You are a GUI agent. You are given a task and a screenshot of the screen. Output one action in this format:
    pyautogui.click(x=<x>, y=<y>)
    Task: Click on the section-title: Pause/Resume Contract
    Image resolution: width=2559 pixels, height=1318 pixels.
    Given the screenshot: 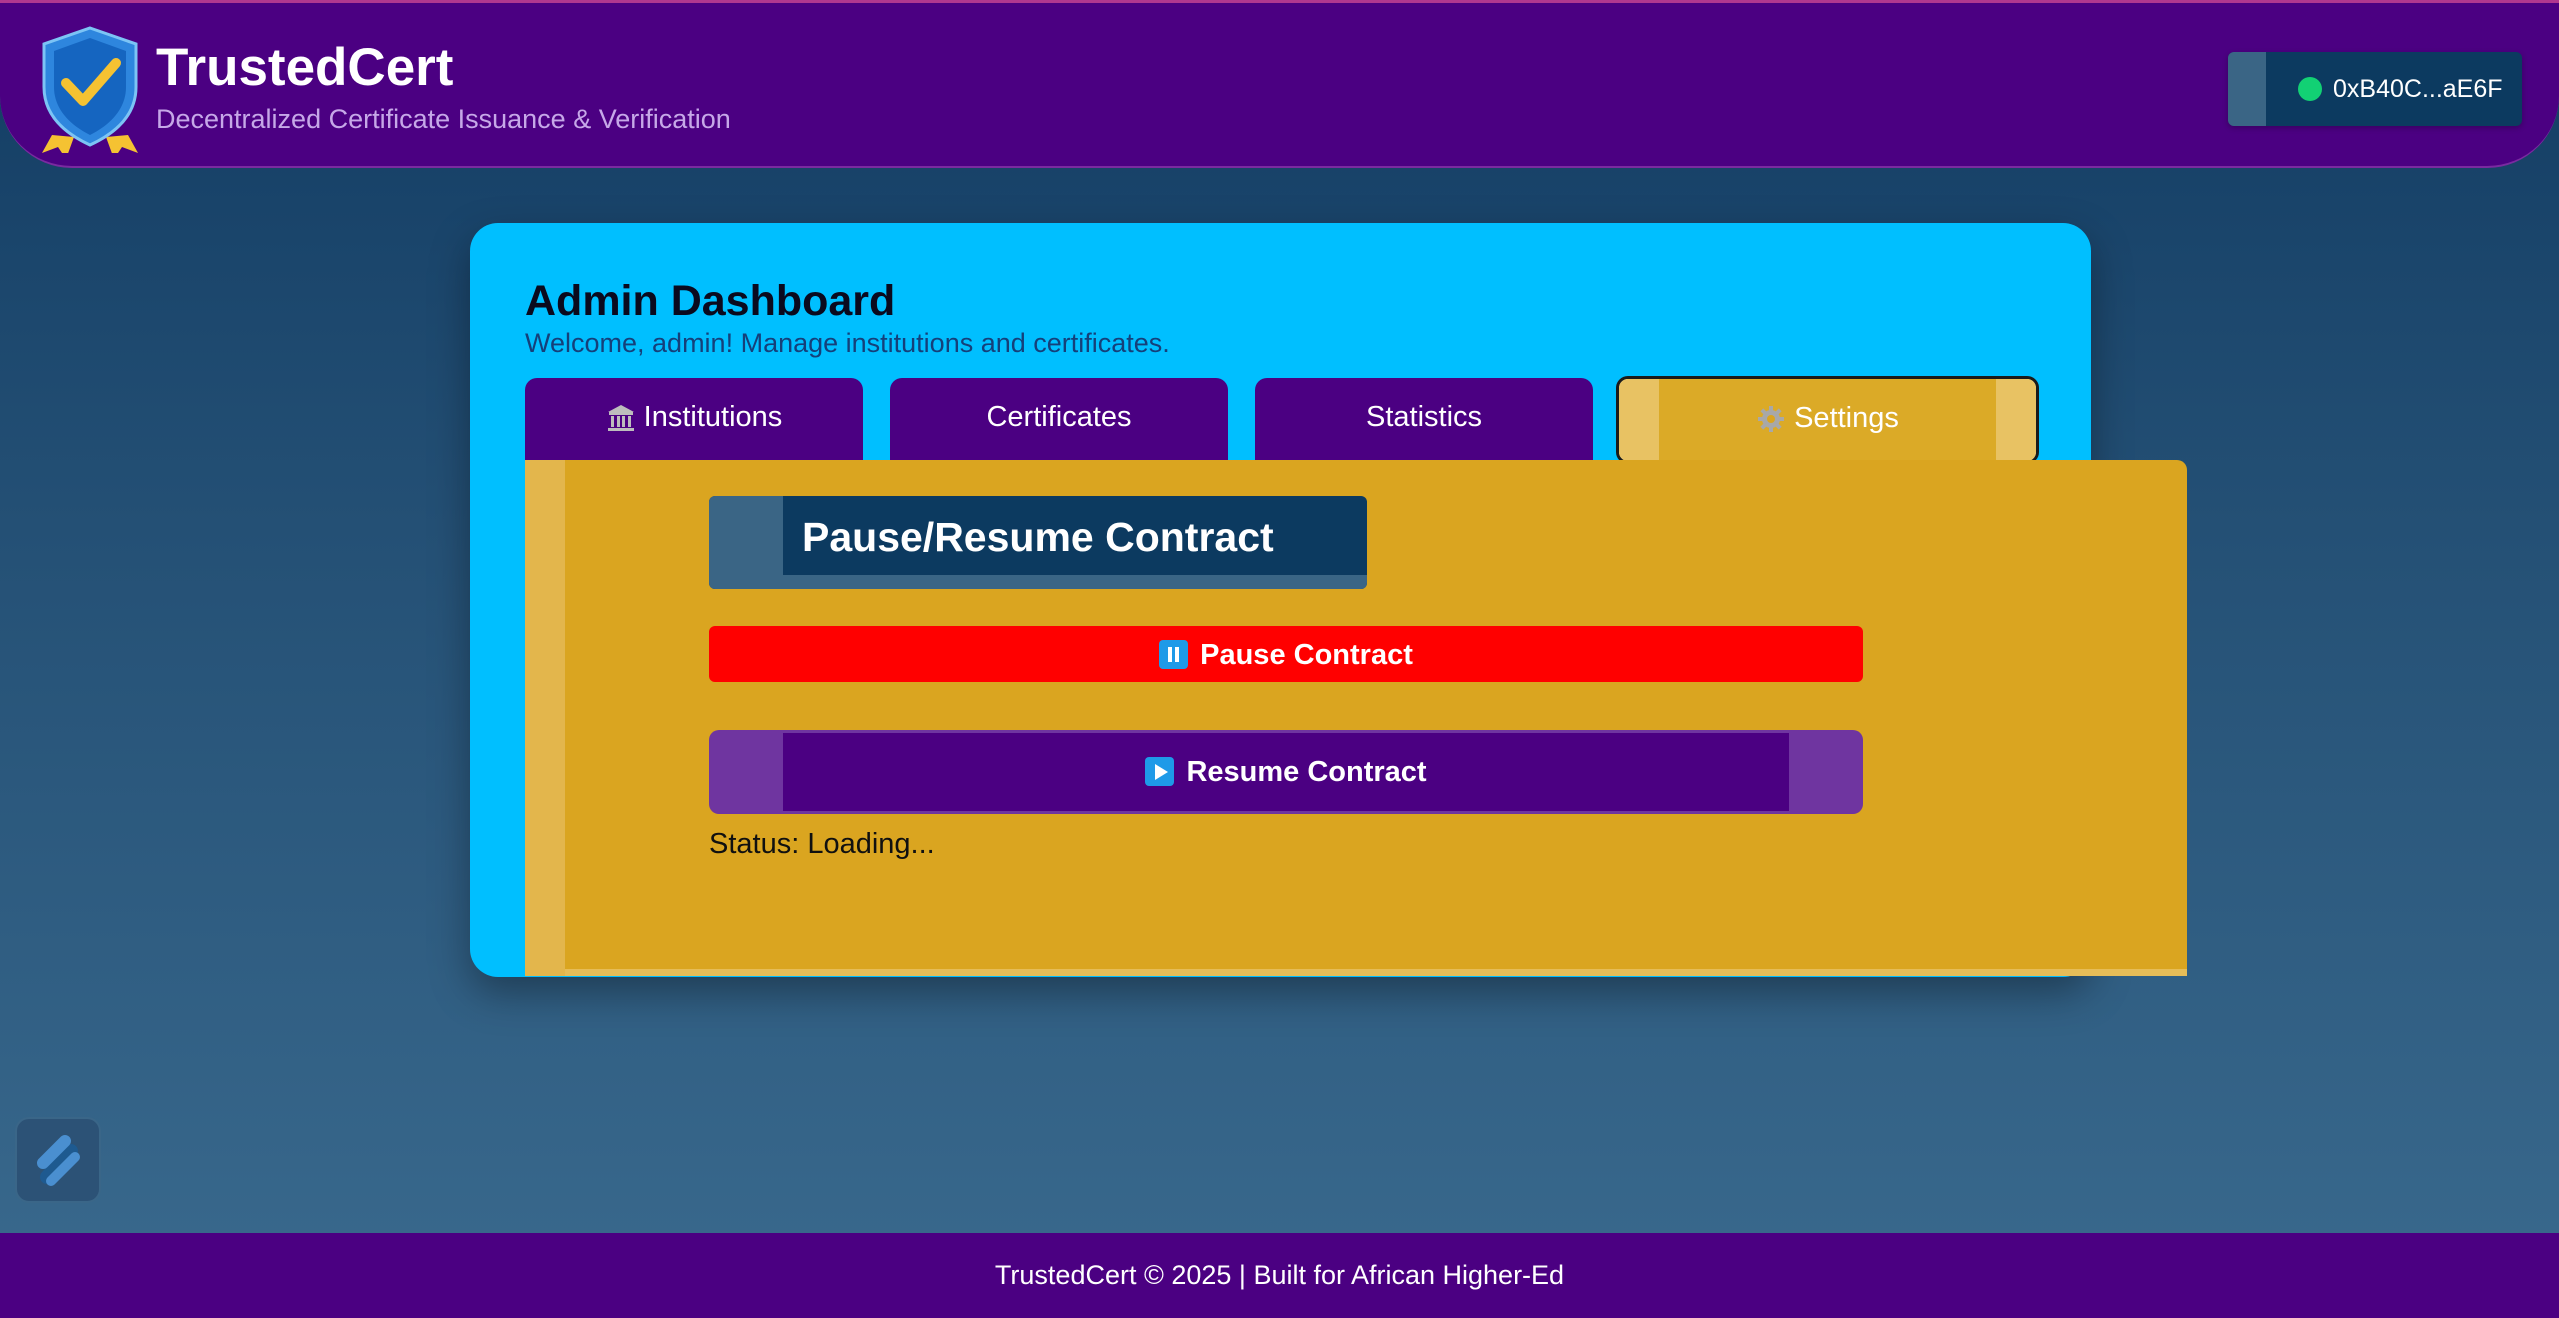 What is the action you would take?
    pyautogui.click(x=1038, y=537)
    